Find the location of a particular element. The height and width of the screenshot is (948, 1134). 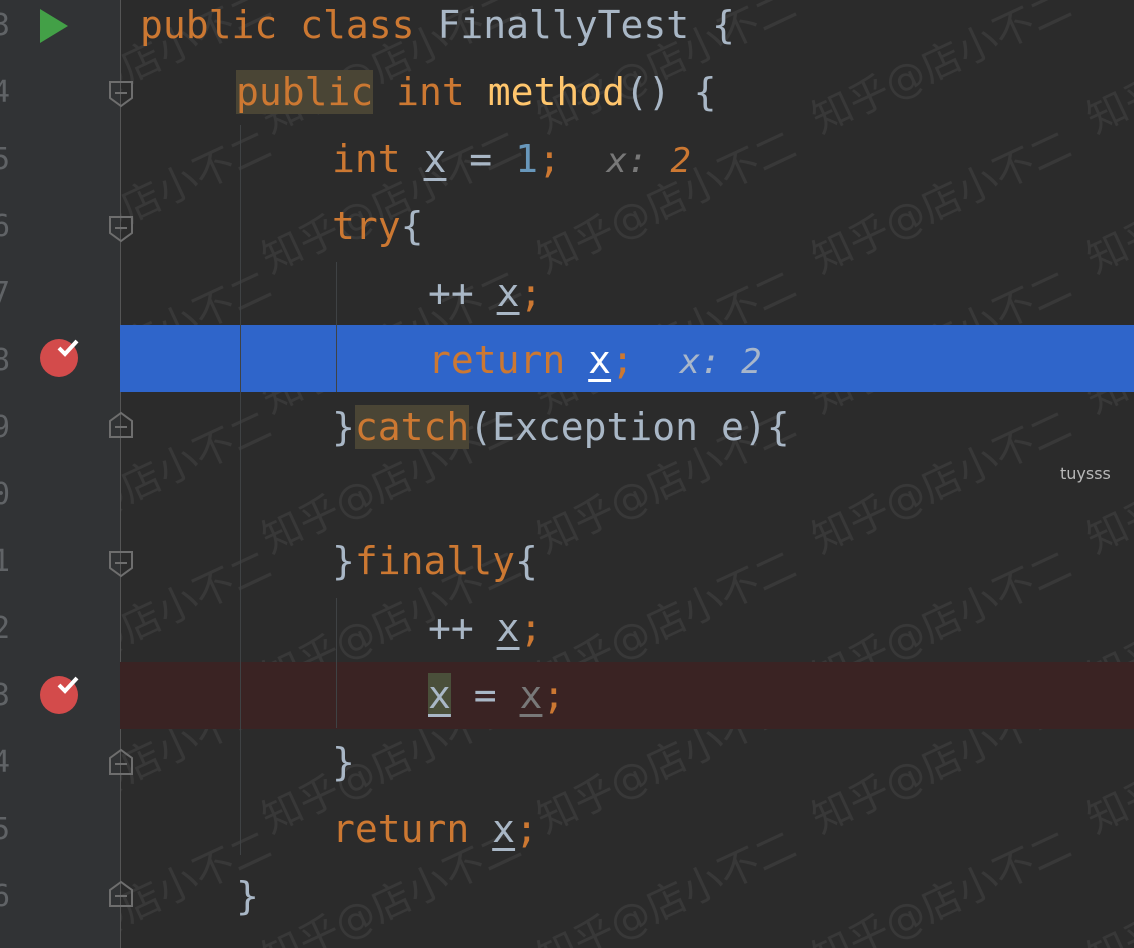

code-line-return: return x; is located at coordinates (435, 829).